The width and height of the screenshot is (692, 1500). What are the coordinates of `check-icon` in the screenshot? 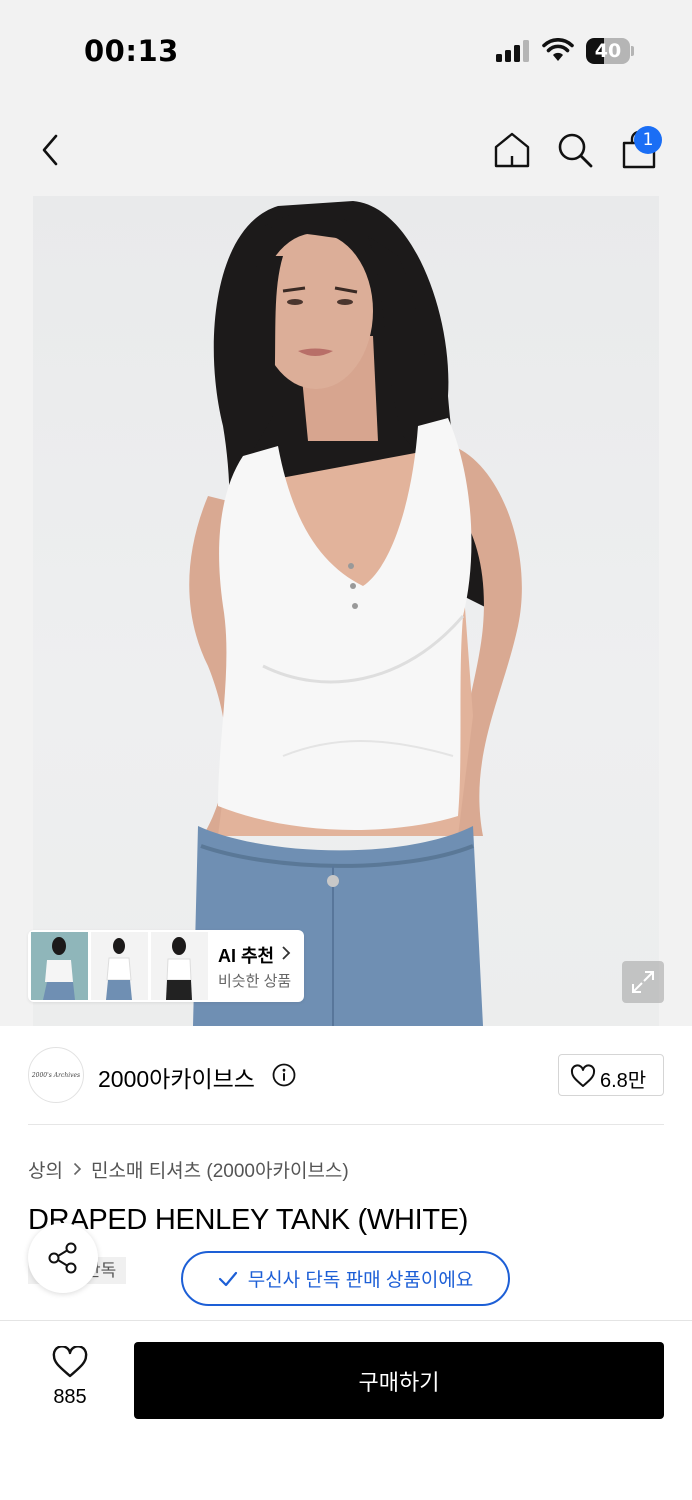 It's located at (227, 1278).